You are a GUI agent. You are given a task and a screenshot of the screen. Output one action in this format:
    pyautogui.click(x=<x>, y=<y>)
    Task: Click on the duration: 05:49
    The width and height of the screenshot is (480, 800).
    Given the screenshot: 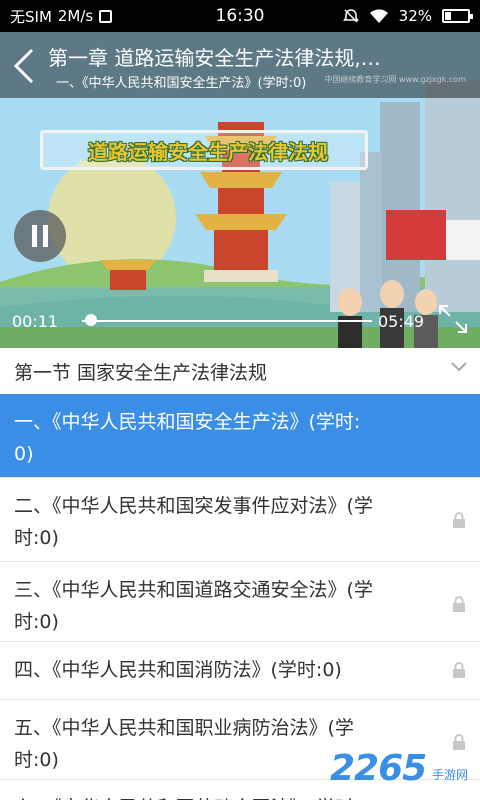 What is the action you would take?
    pyautogui.click(x=401, y=321)
    